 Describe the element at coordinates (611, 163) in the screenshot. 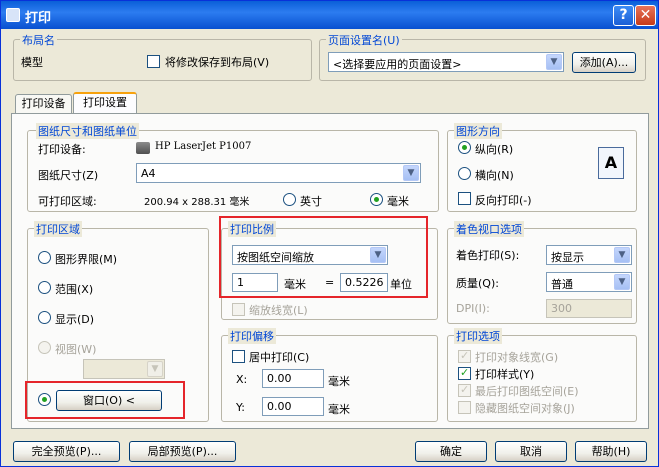

I see `paper-orientation-icon: A` at that location.